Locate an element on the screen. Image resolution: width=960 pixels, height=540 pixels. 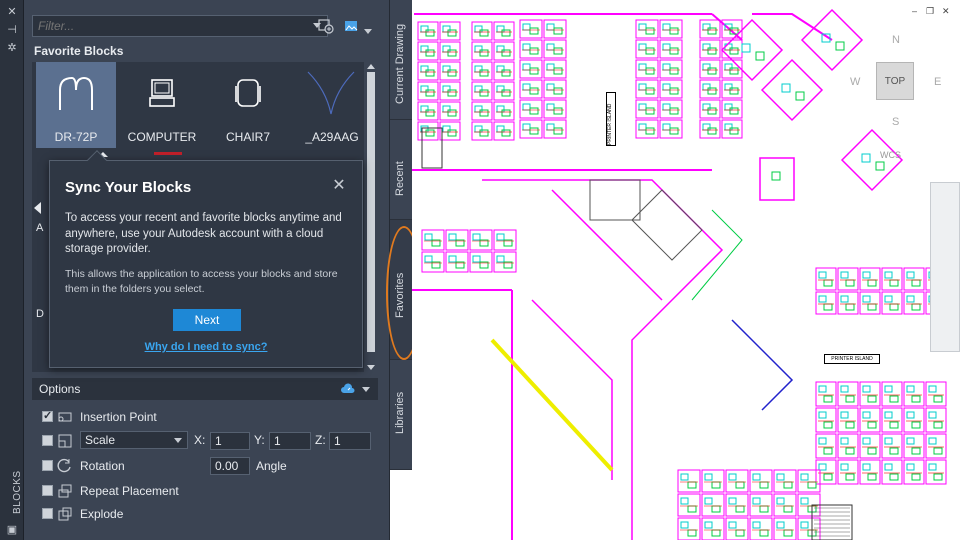
minimize-icon: – is located at coordinates (914, 11).